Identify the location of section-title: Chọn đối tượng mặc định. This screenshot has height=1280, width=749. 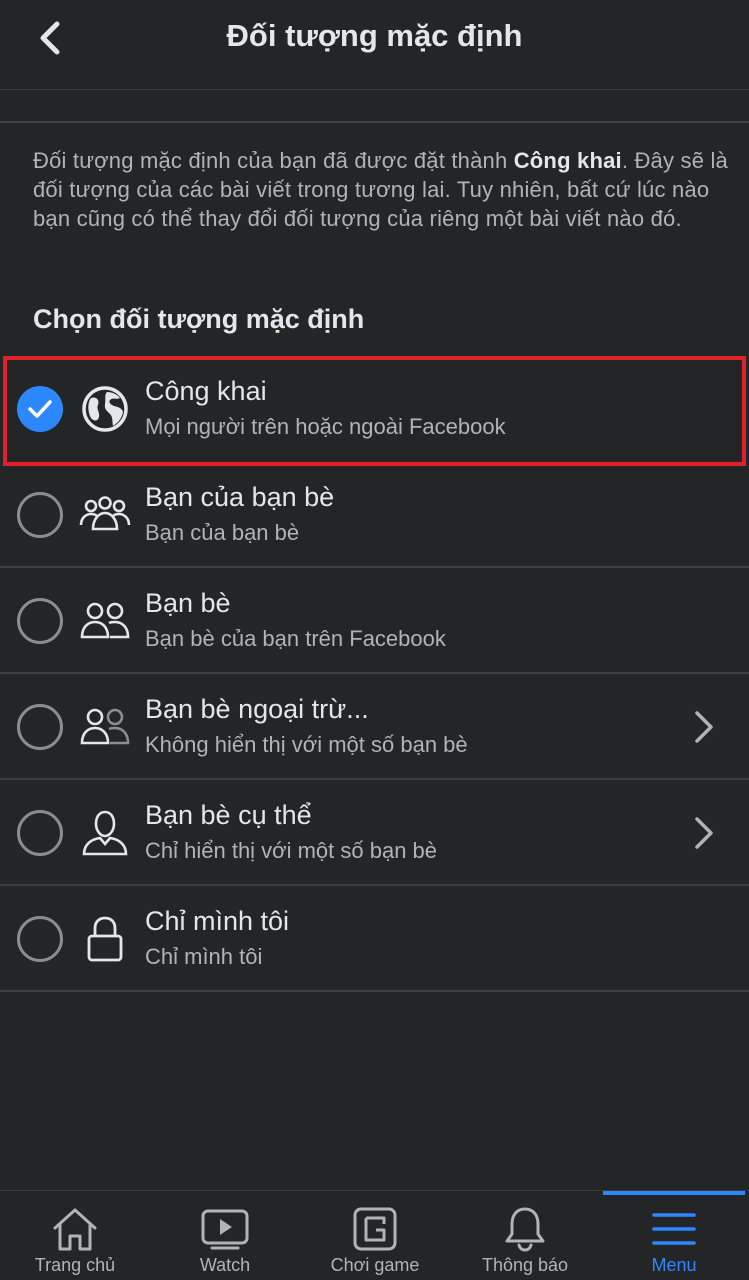
(199, 319).